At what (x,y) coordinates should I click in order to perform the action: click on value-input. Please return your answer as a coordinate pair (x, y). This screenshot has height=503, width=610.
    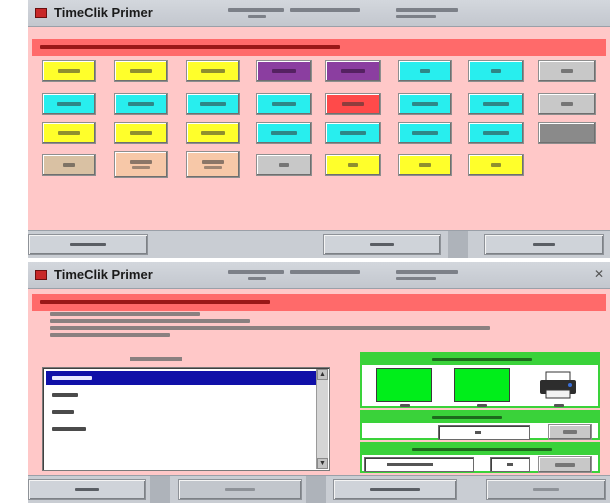
    Looking at the image, I should click on (484, 432).